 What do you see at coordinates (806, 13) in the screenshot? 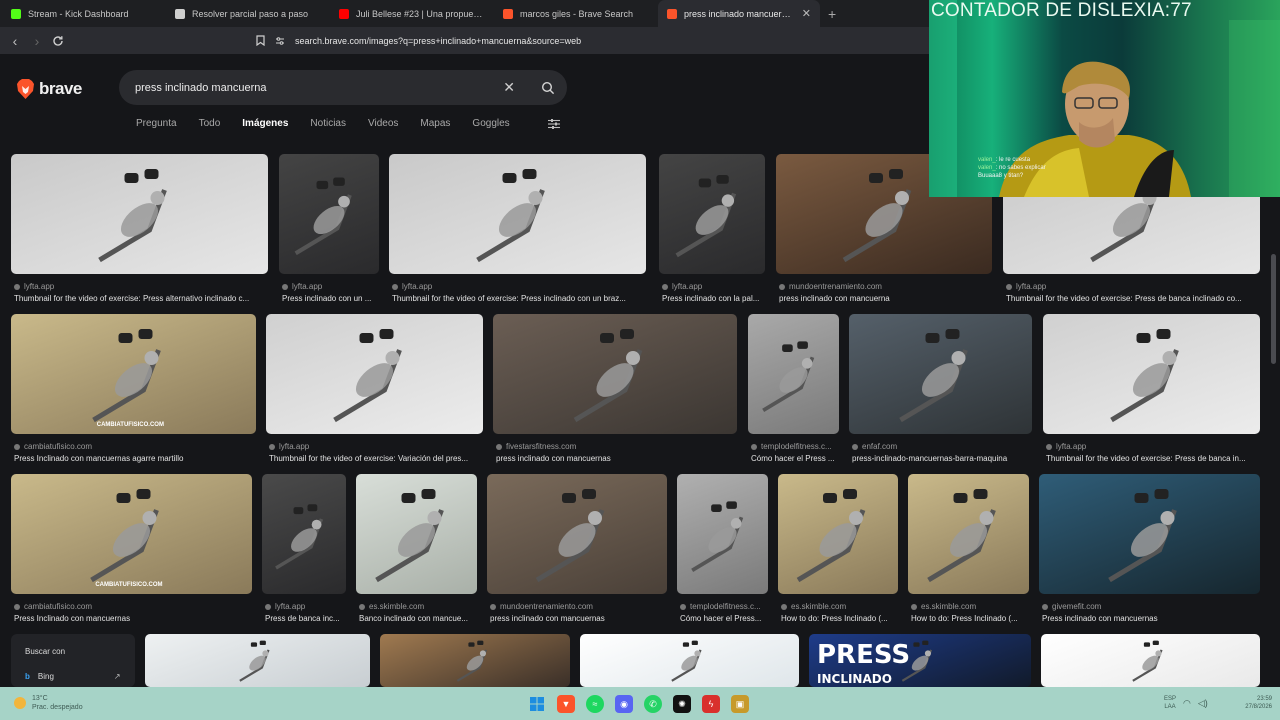
I see `close-tab-icon: ✕` at bounding box center [806, 13].